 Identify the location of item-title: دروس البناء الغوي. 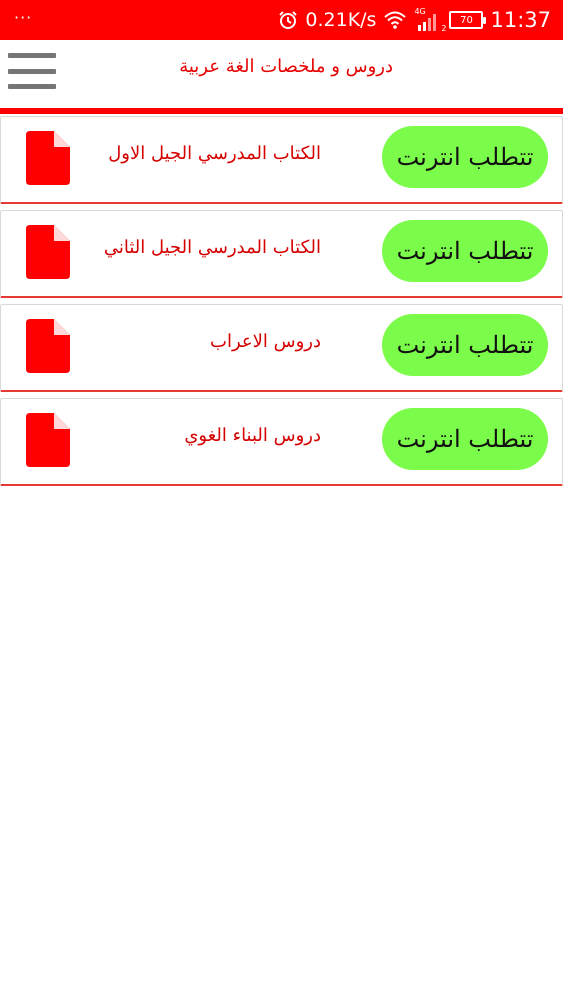
(252, 435).